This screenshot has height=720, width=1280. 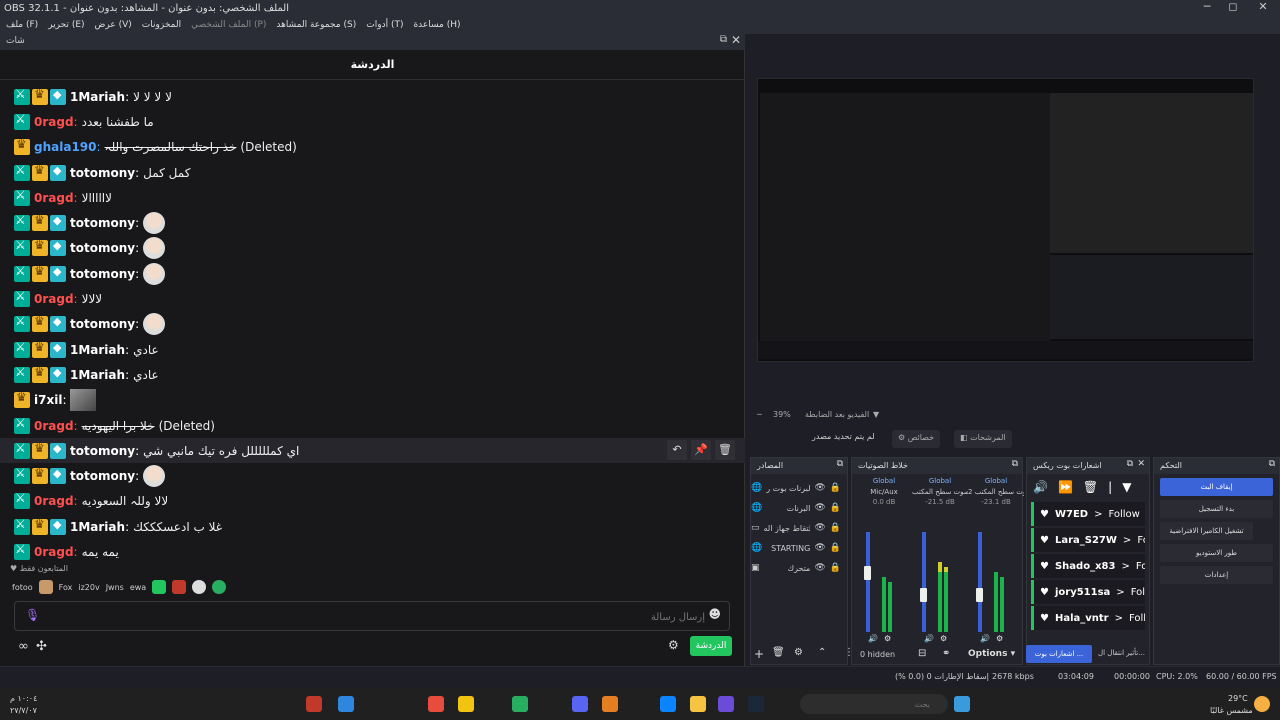 I want to click on source-item: ▣ متحرك 👁 🔒, so click(x=799, y=568).